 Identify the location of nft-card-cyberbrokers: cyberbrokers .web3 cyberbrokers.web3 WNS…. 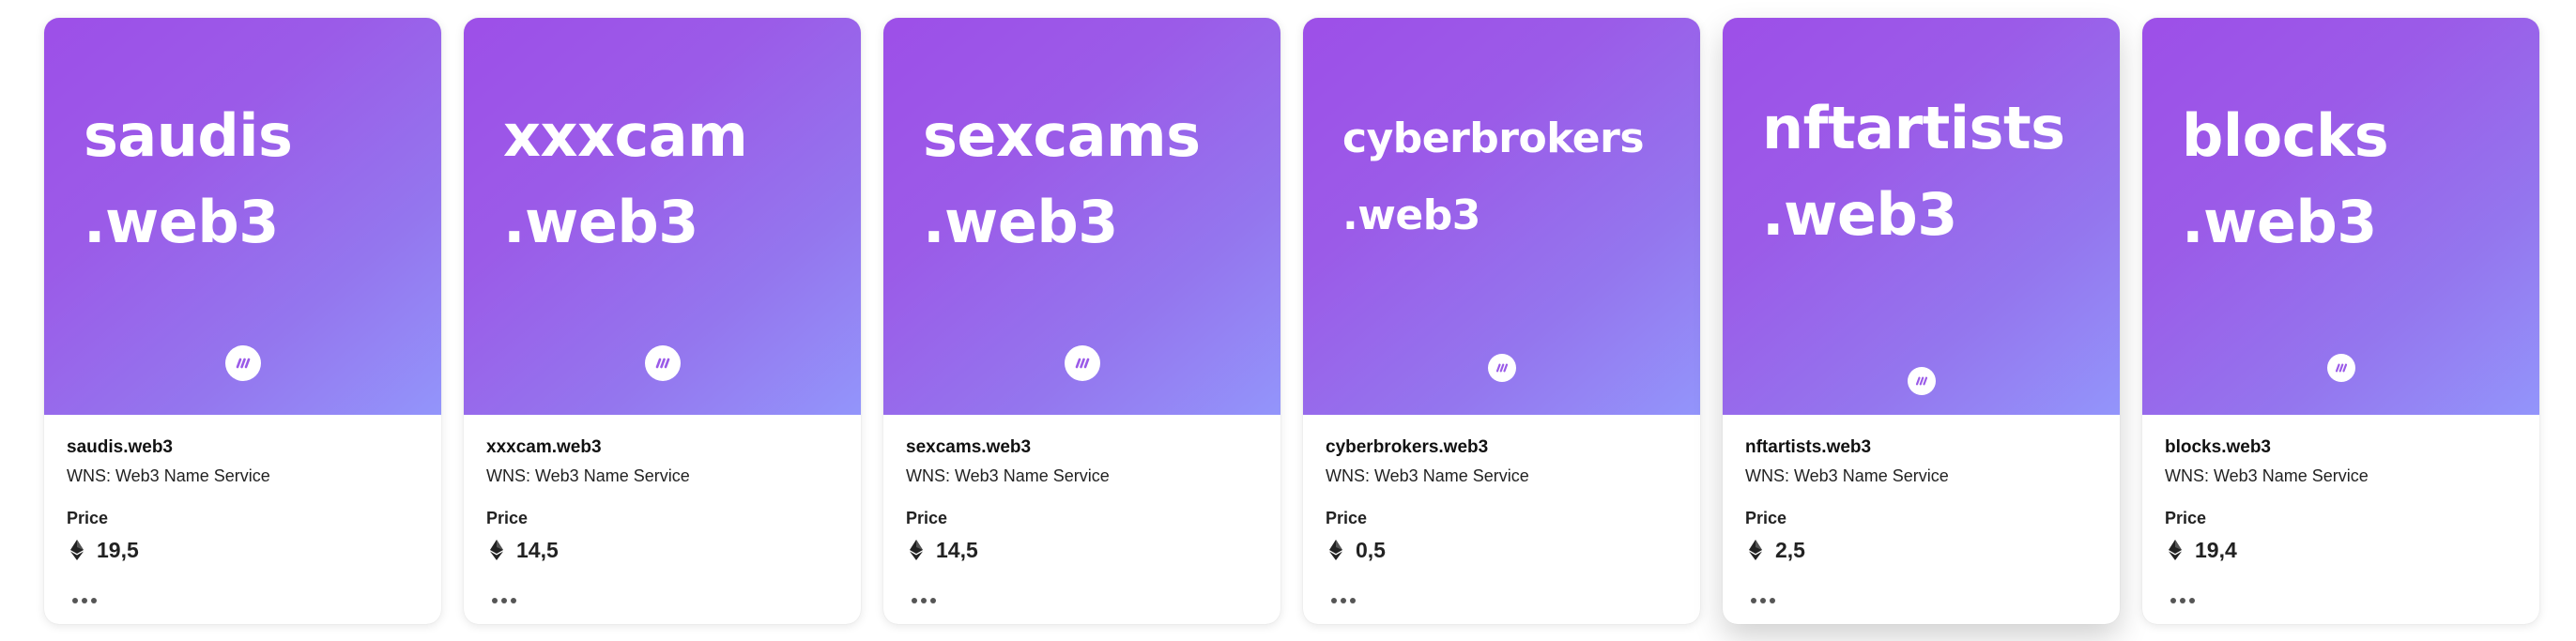
(1501, 321).